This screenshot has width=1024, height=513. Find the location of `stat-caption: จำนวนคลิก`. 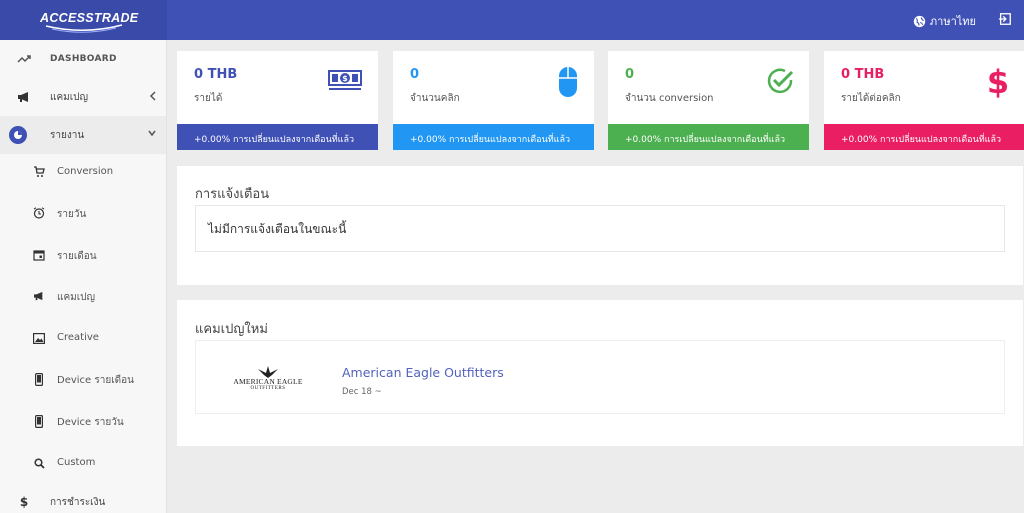

stat-caption: จำนวนคลิก is located at coordinates (435, 98).